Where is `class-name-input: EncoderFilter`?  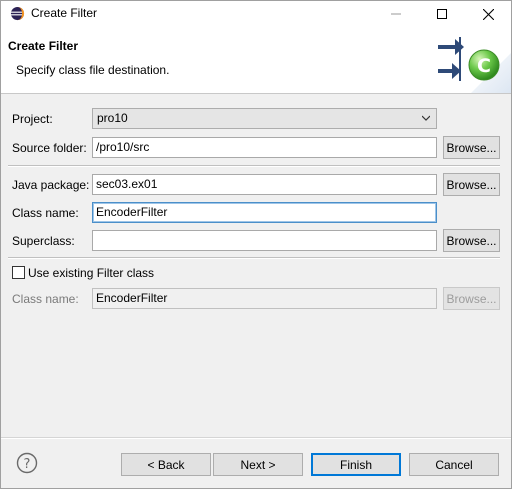
class-name-input: EncoderFilter is located at coordinates (264, 212).